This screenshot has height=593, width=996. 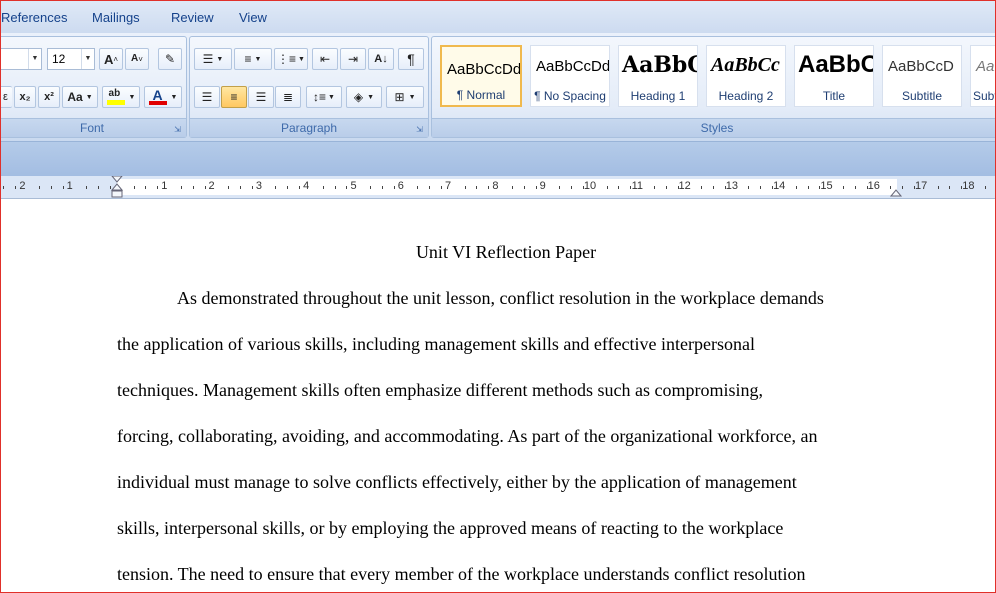 I want to click on font-name-combo: ▼, so click(x=21, y=59).